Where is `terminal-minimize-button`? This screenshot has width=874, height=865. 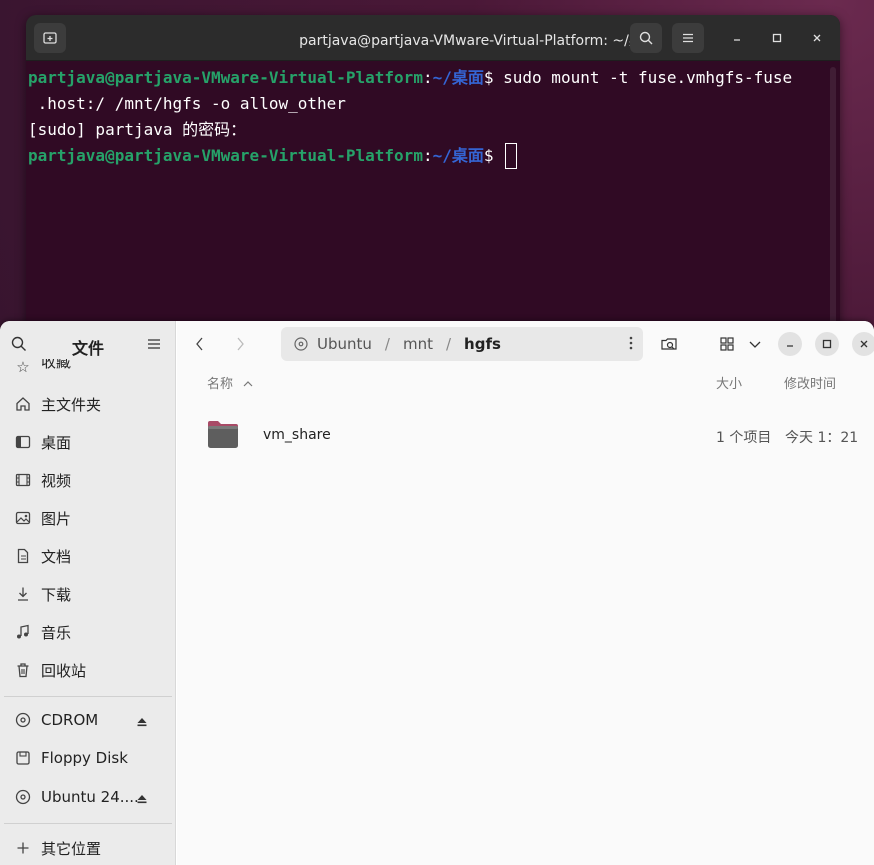 terminal-minimize-button is located at coordinates (737, 38).